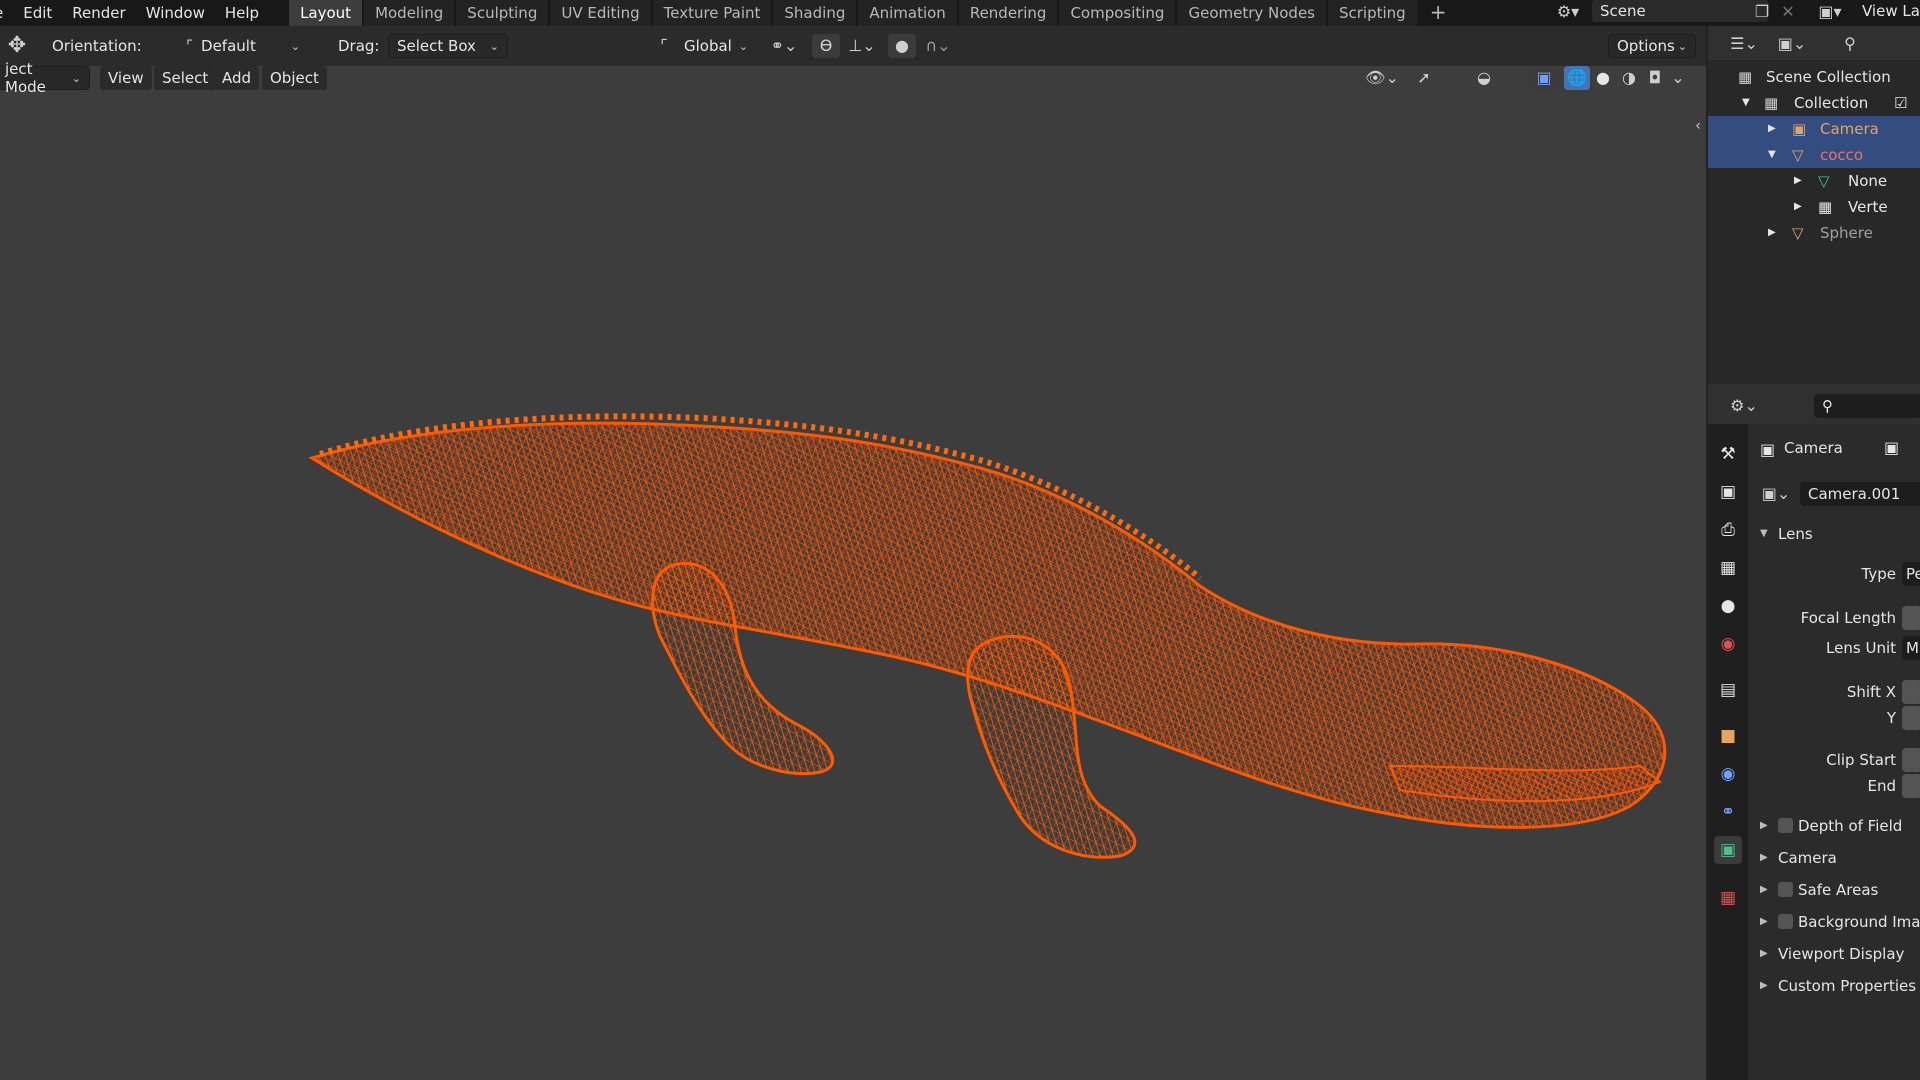 This screenshot has width=1920, height=1080. Describe the element at coordinates (1623, 11) in the screenshot. I see `scene-name: Scene` at that location.